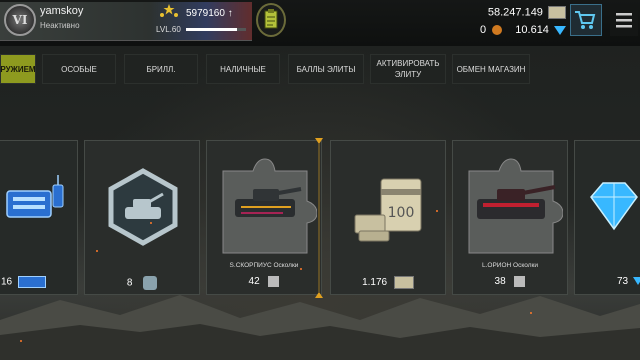  I want to click on xp-progress-fill, so click(211, 29).